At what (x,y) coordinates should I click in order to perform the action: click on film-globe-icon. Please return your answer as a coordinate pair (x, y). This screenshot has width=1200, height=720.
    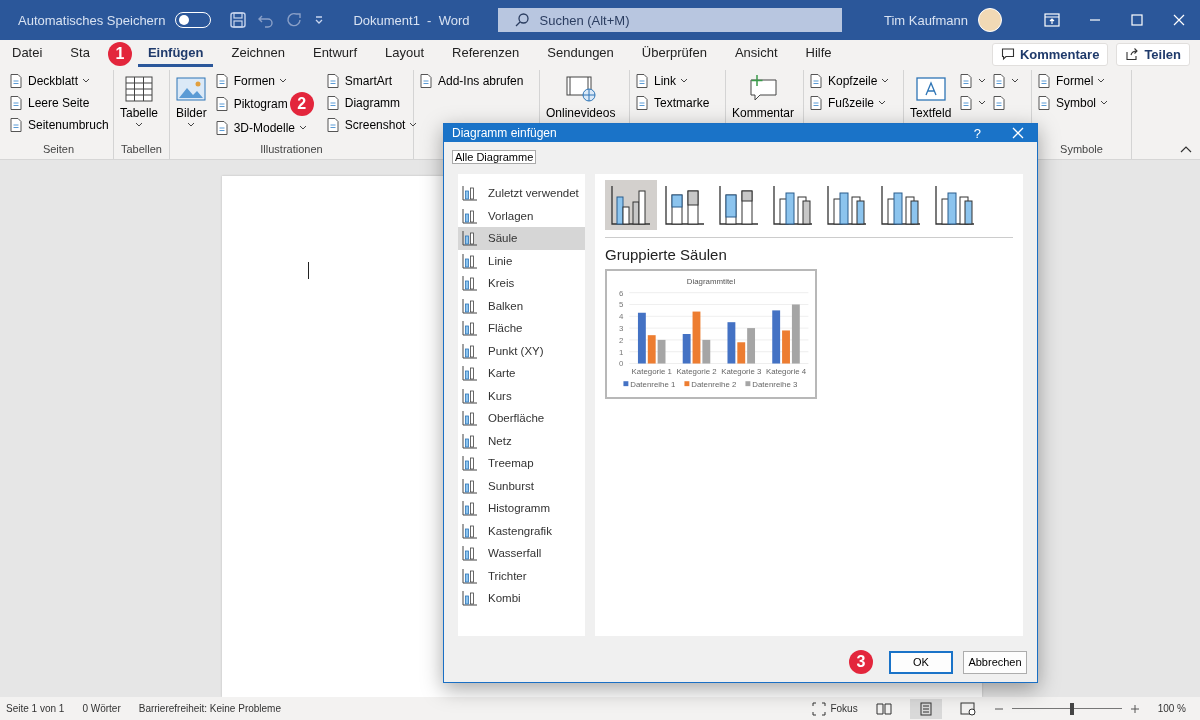
    Looking at the image, I should click on (580, 89).